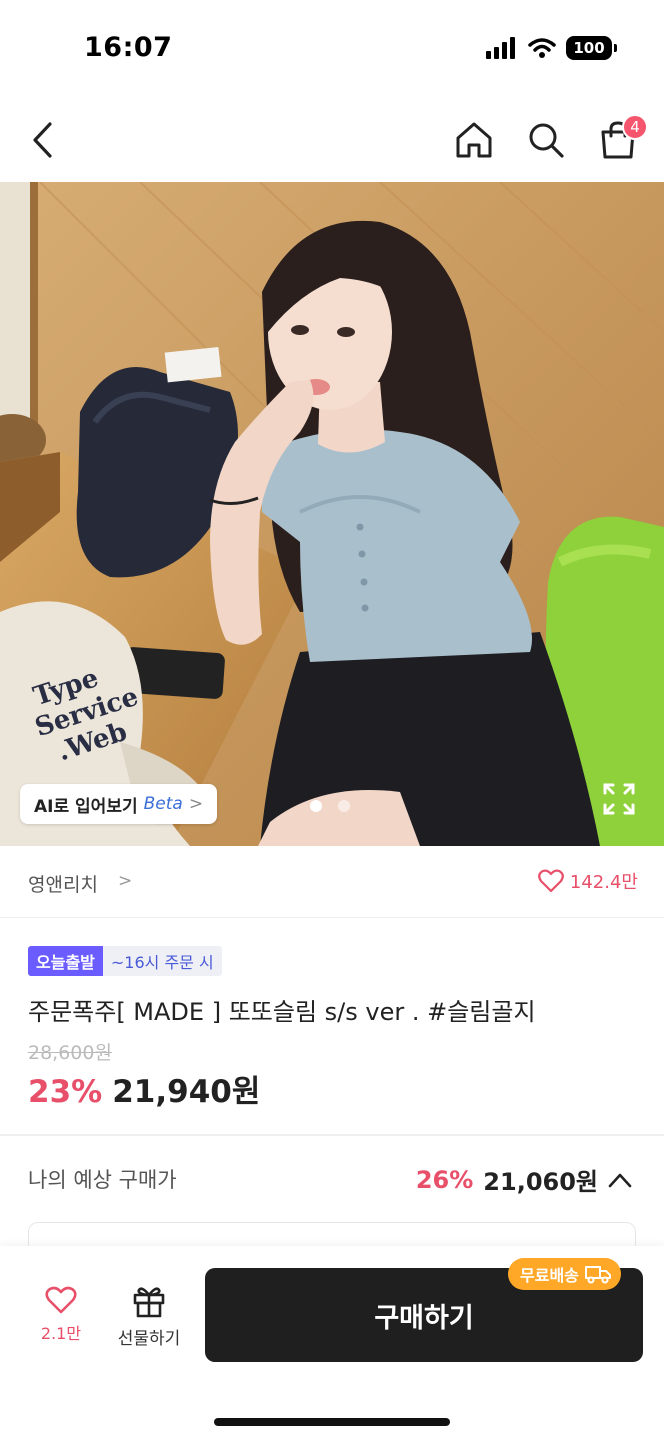 This screenshot has width=664, height=1440. Describe the element at coordinates (540, 1182) in the screenshot. I see `expected-price: 21,060원` at that location.